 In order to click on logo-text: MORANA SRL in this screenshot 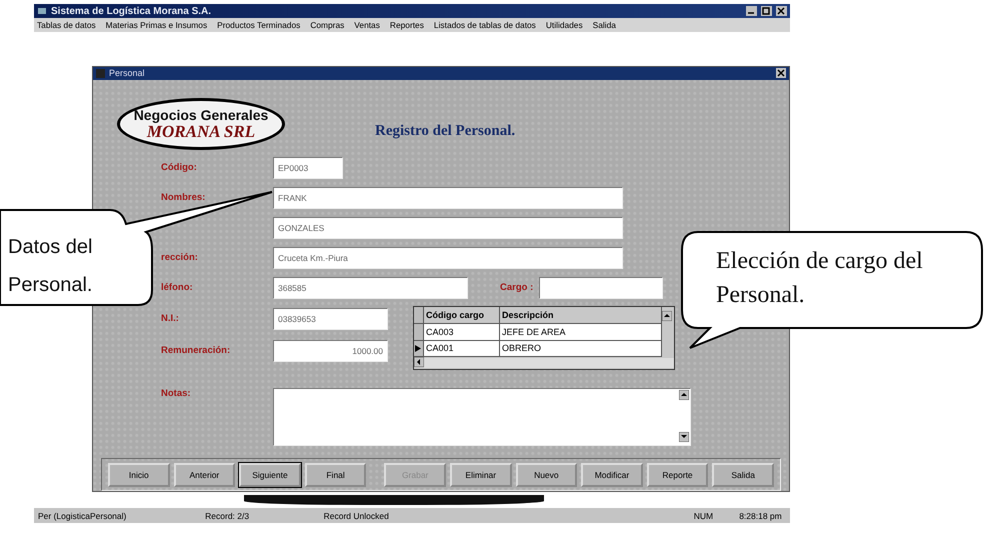, I will do `click(201, 131)`.